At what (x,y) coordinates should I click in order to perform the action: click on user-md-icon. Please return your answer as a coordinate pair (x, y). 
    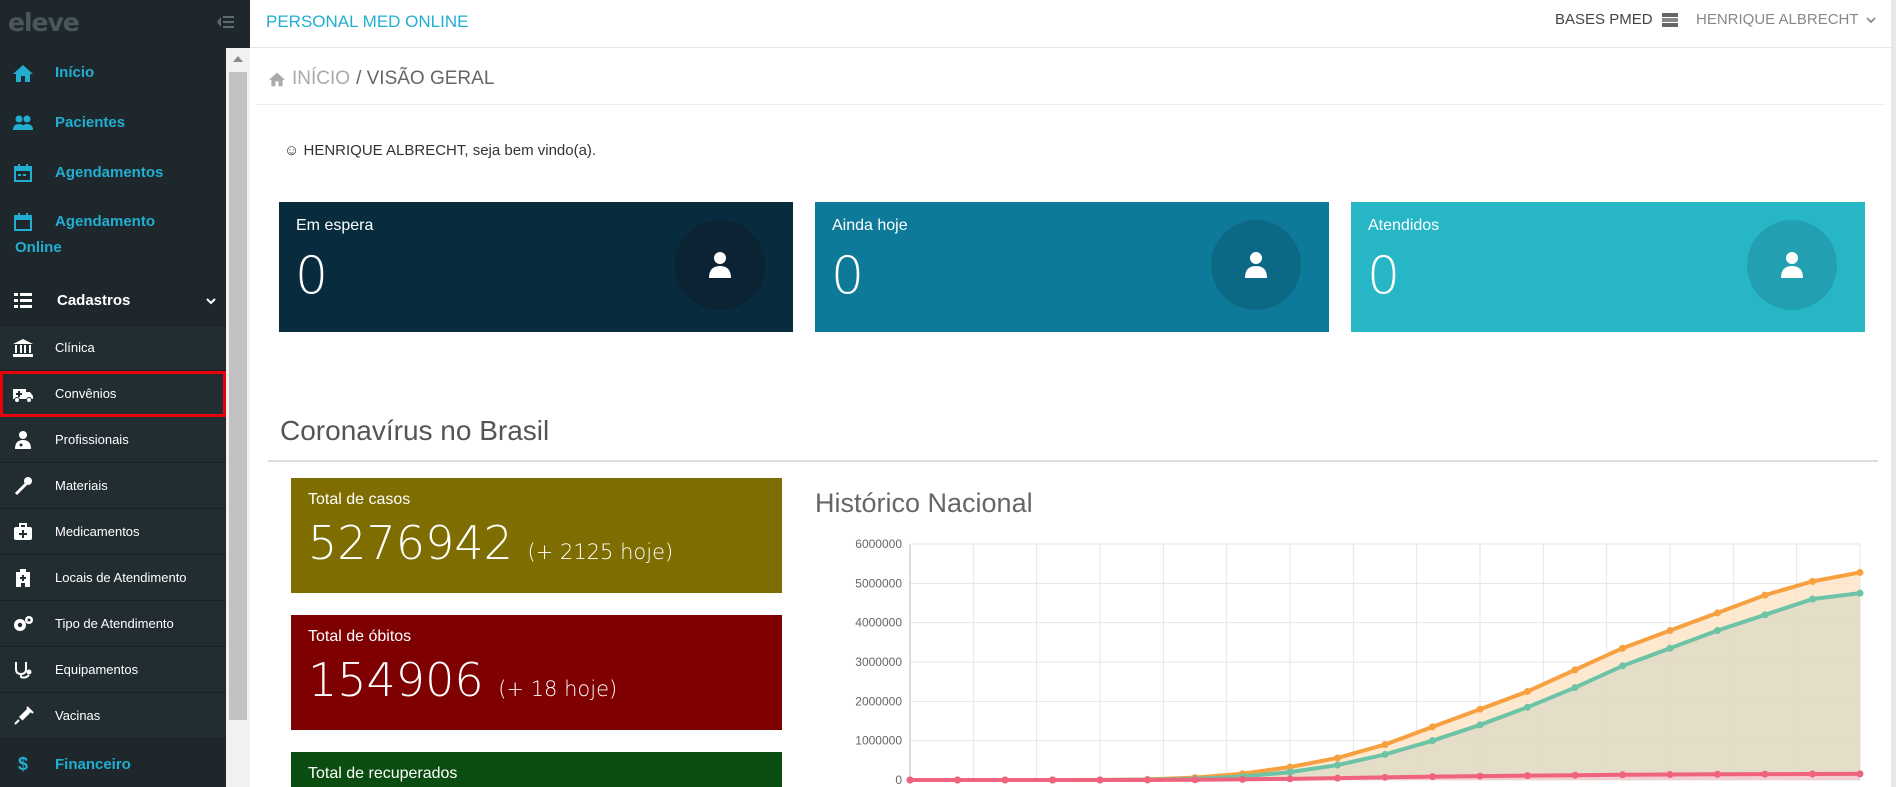
    Looking at the image, I should click on (23, 440).